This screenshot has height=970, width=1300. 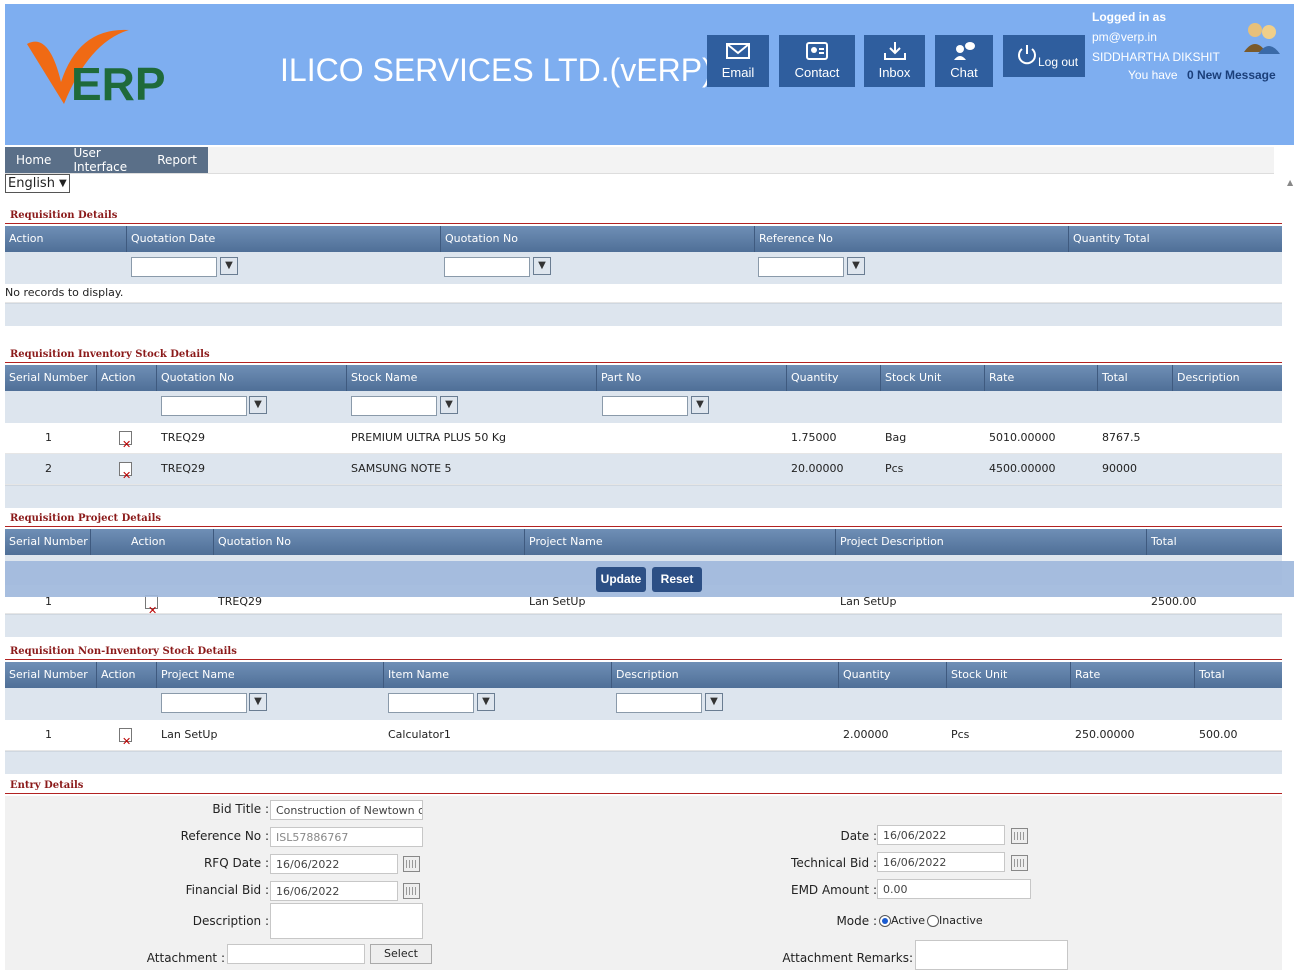 I want to click on filter-reference-no, so click(x=801, y=267).